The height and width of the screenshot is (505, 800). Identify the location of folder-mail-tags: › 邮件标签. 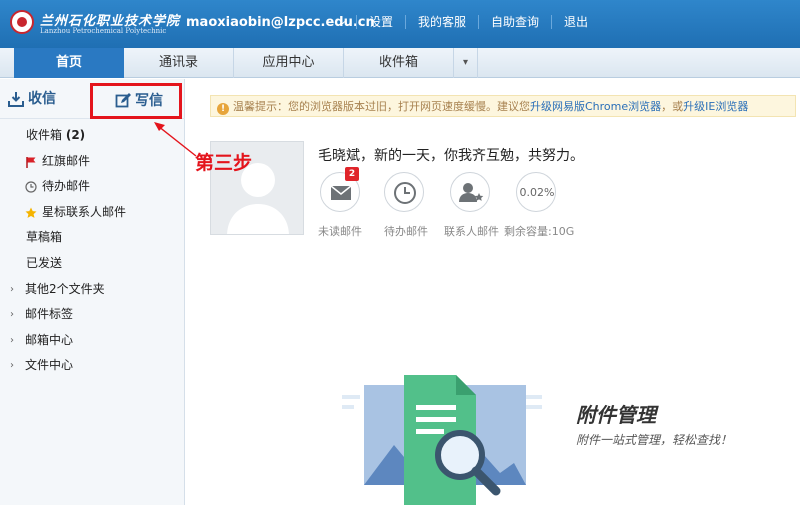
(92, 315).